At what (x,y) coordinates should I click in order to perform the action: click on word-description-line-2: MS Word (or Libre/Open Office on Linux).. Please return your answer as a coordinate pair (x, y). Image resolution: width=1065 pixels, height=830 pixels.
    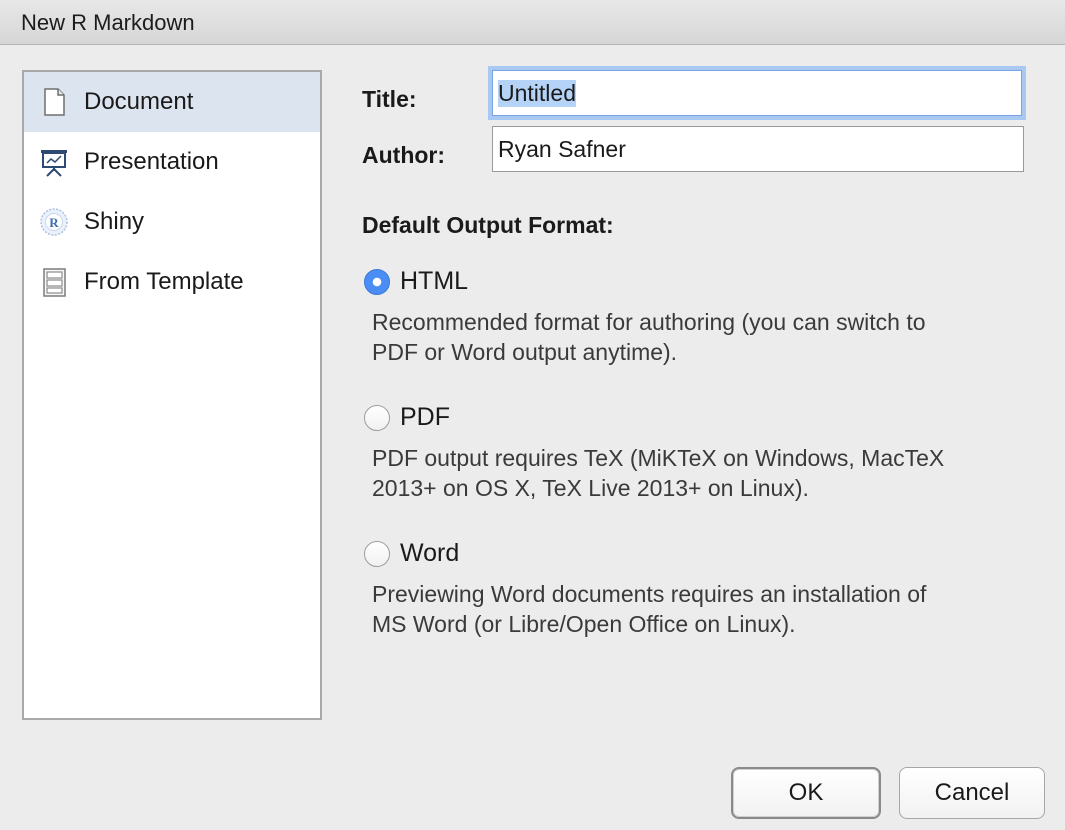
    Looking at the image, I should click on (584, 624).